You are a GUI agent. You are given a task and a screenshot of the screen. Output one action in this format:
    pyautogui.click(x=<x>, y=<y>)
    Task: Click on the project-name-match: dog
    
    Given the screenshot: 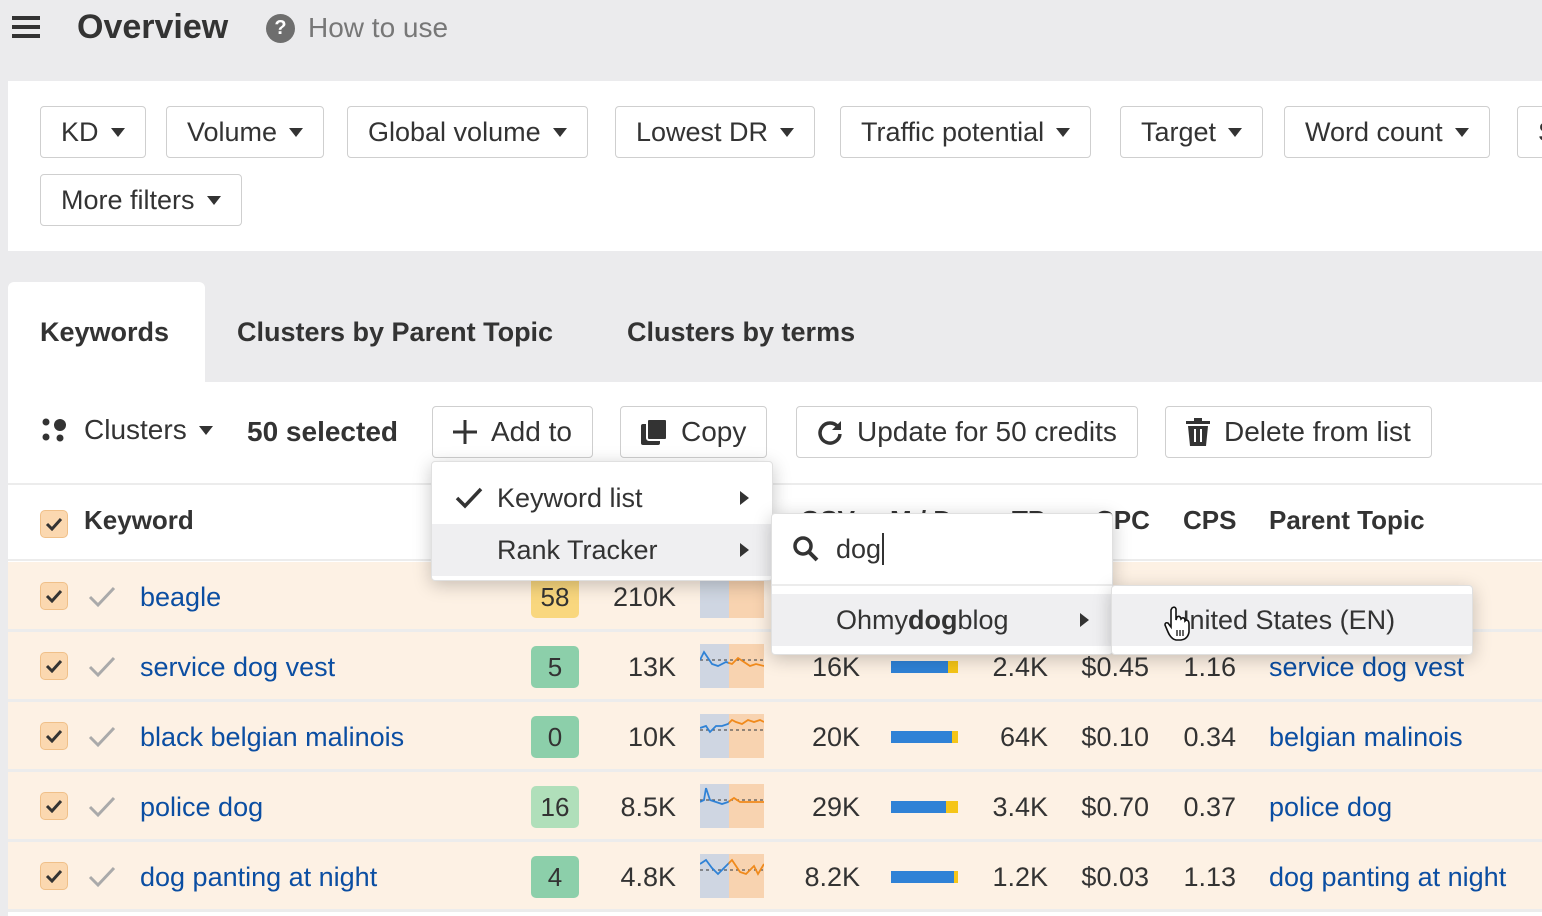 What is the action you would take?
    pyautogui.click(x=933, y=619)
    